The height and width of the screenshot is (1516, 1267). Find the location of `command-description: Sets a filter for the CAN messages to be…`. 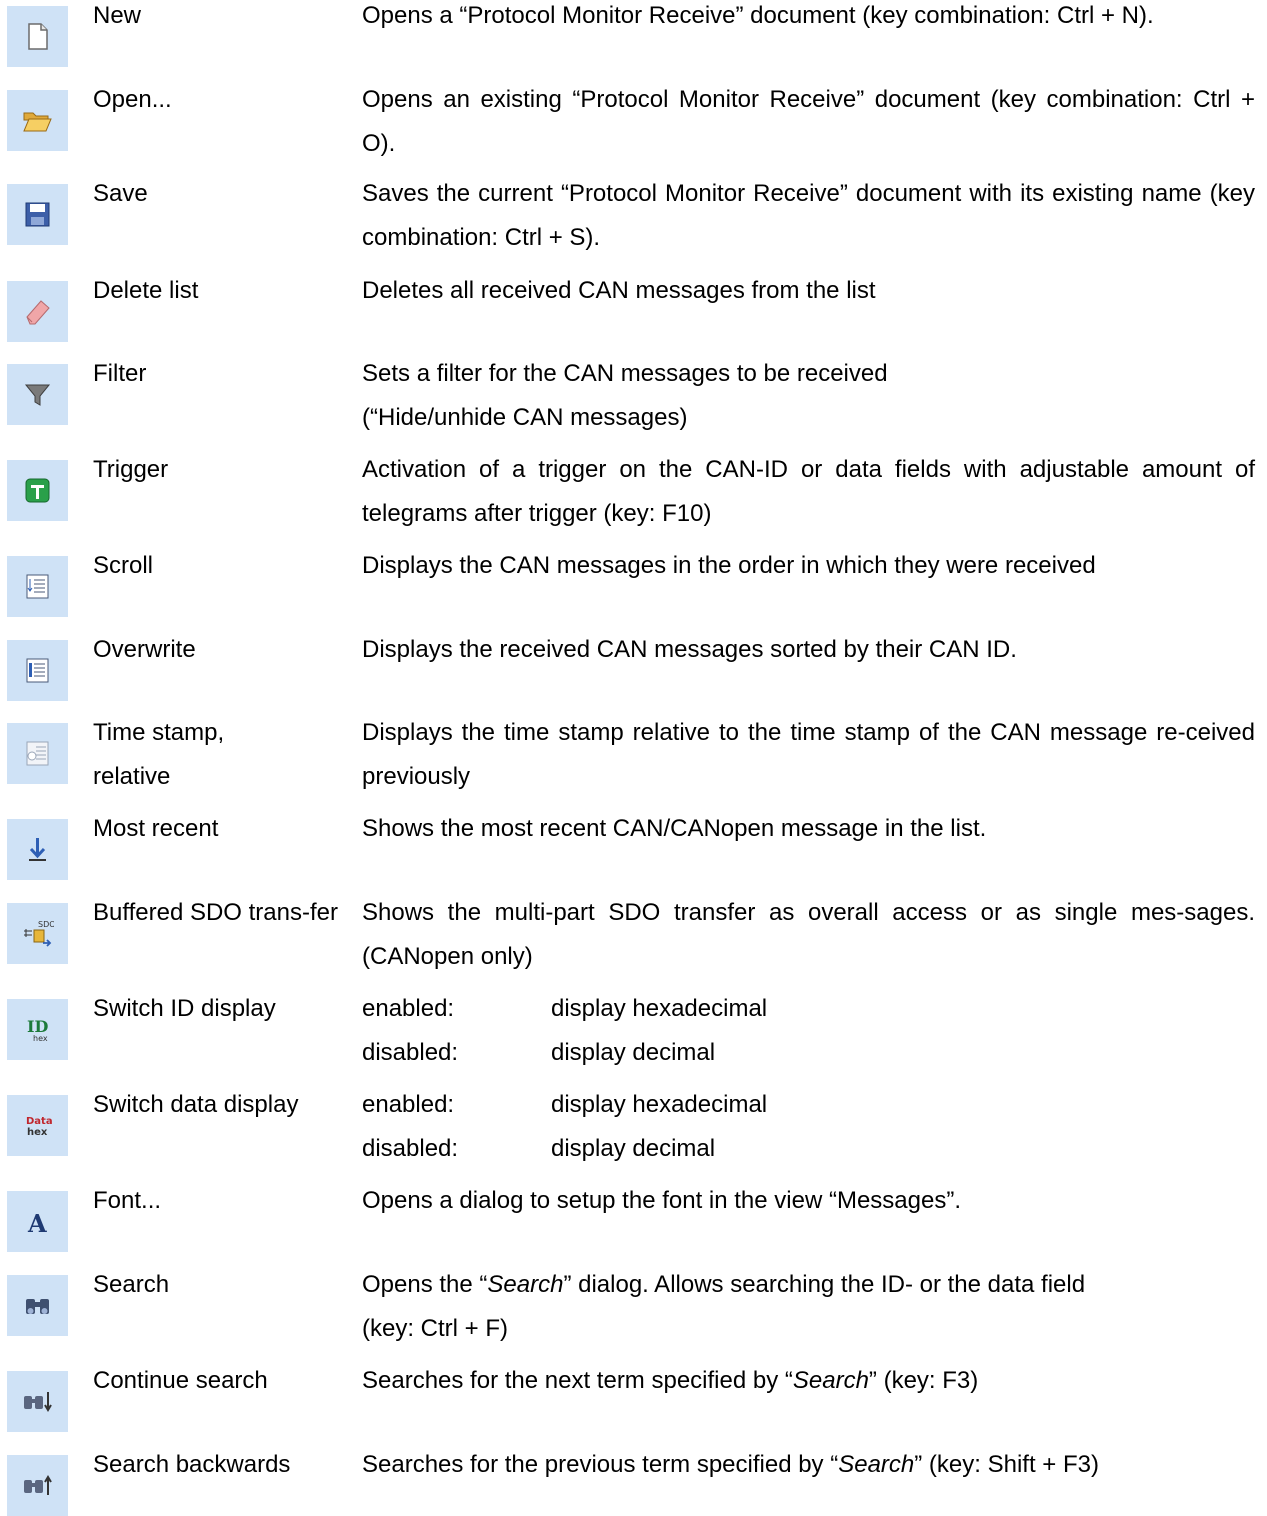

command-description: Sets a filter for the CAN messages to be… is located at coordinates (808, 396).